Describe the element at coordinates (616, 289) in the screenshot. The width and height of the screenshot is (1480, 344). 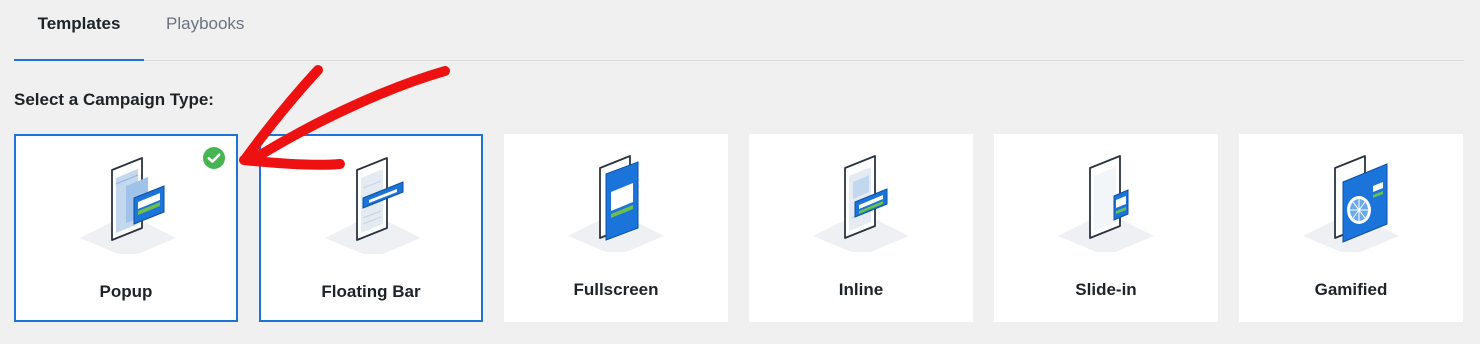
I see `campaign-card-label: Fullscreen` at that location.